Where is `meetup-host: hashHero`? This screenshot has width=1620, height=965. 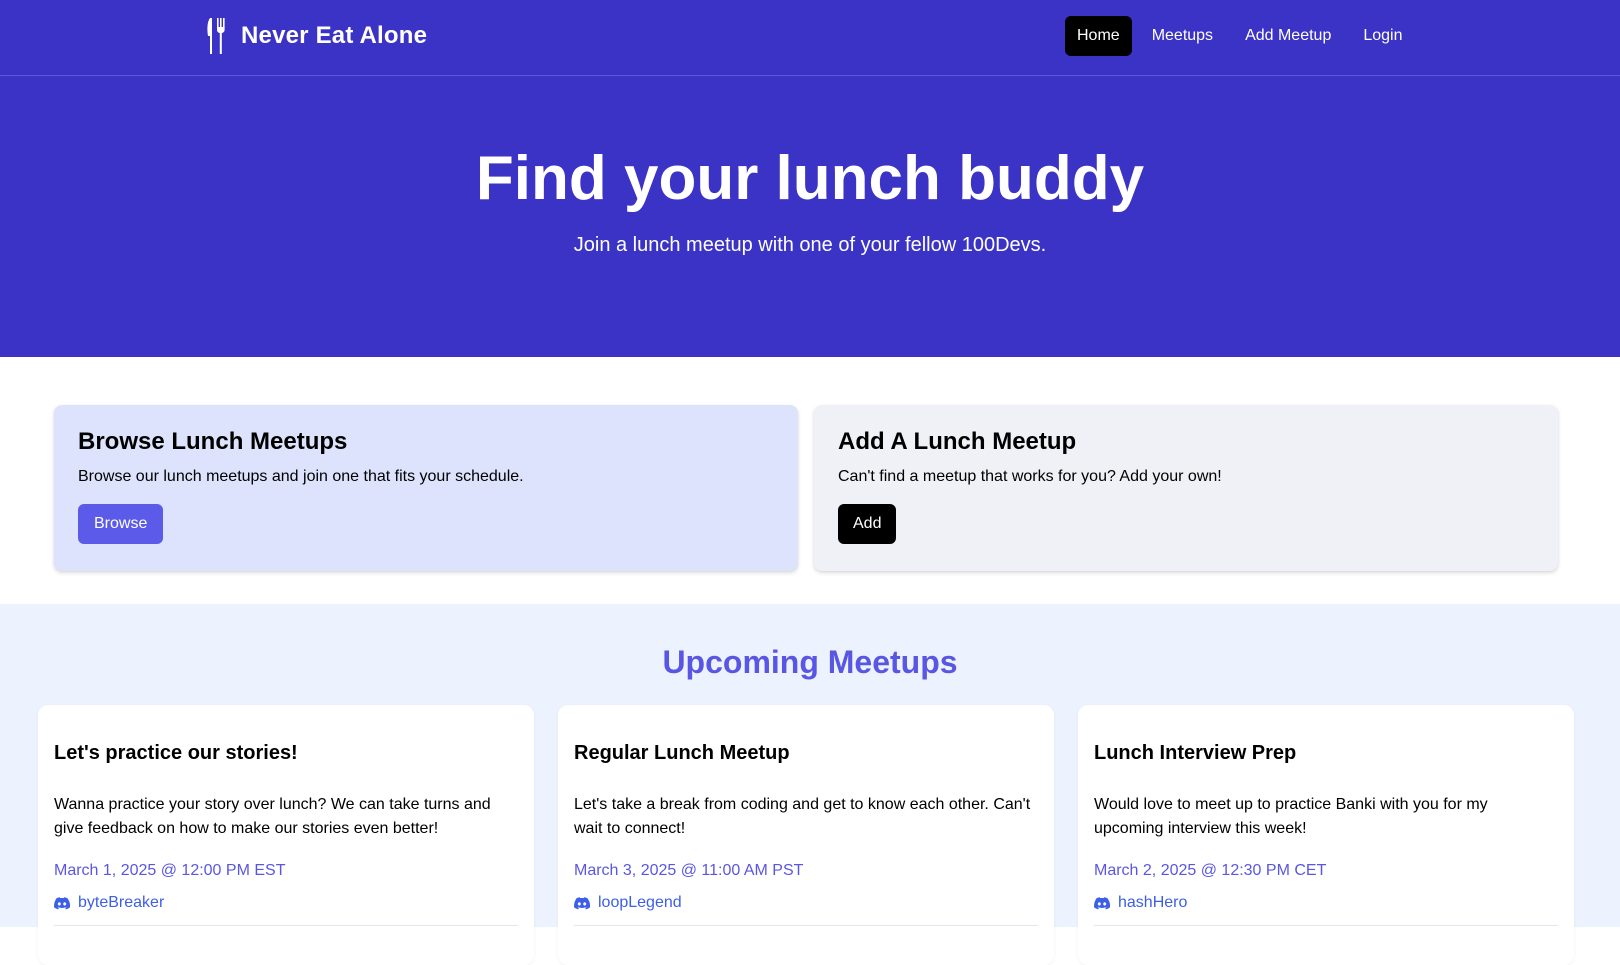
meetup-host: hashHero is located at coordinates (1140, 903).